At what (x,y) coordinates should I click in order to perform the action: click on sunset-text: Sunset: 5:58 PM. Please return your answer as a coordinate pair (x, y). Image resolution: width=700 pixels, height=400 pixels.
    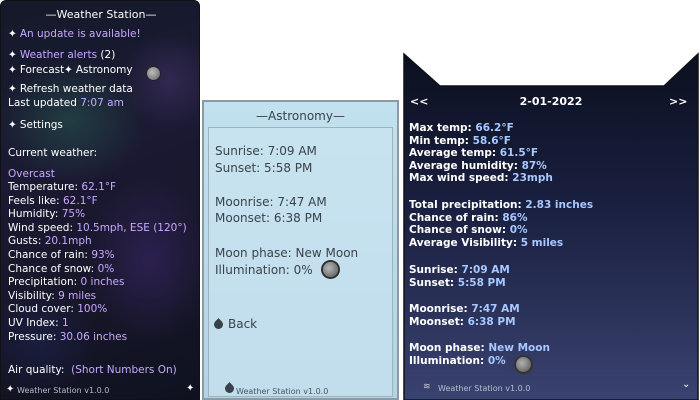
    Looking at the image, I should click on (264, 168).